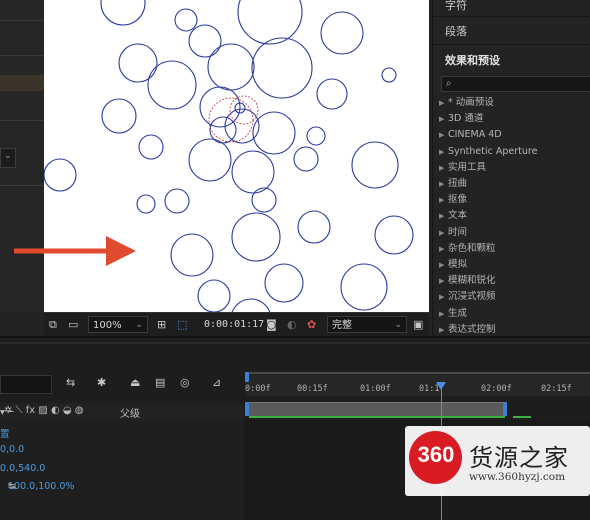 This screenshot has width=590, height=520. I want to click on monitor-icon: ▭, so click(73, 324).